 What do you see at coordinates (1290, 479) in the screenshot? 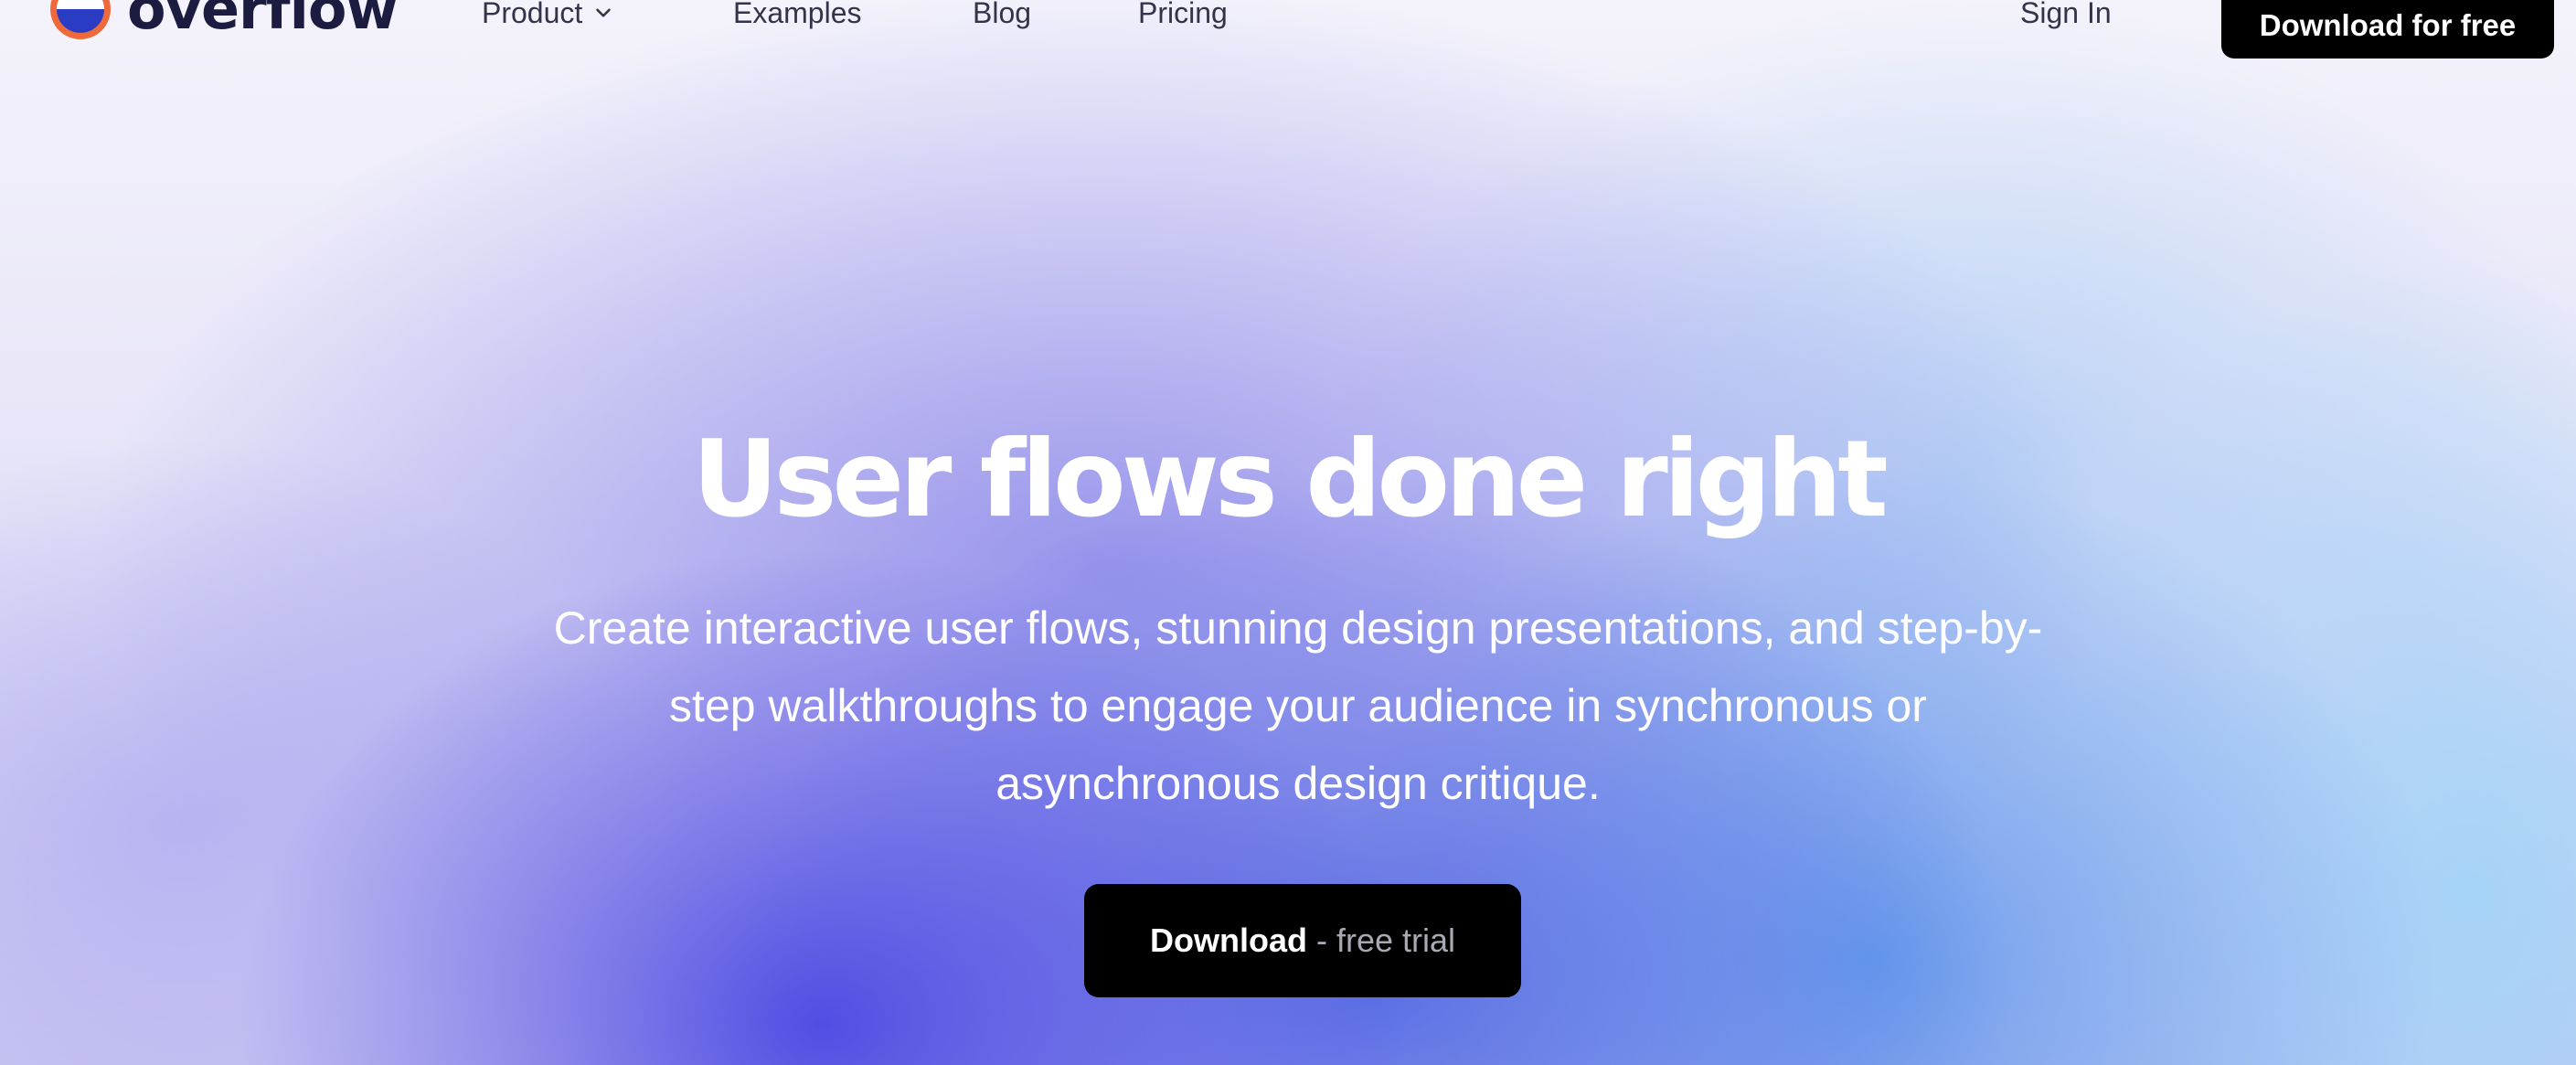
I see `hero-title: User flows done right` at bounding box center [1290, 479].